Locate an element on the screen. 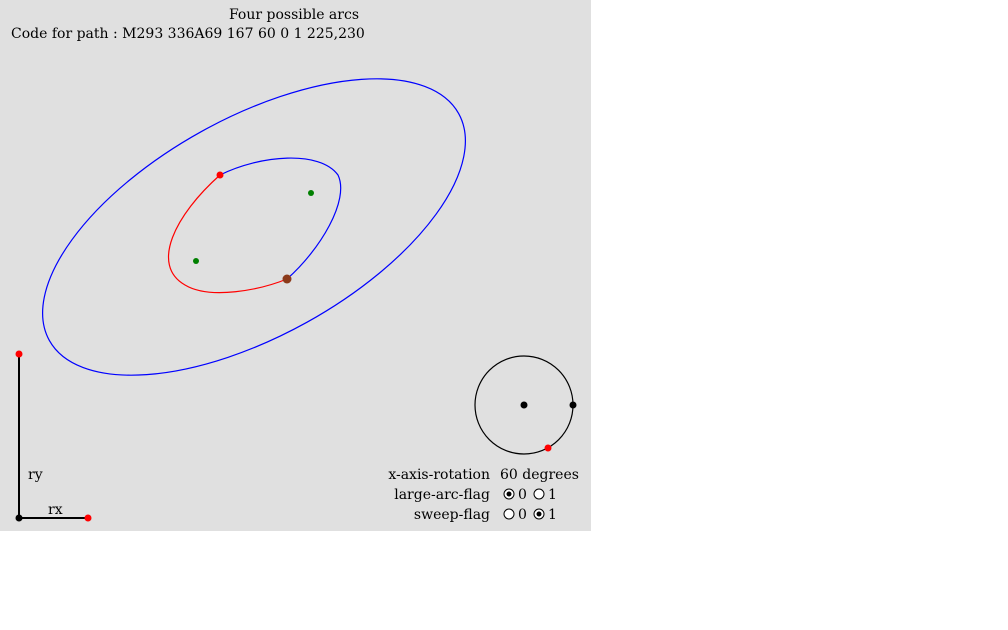  large-arc-radio-0-dot is located at coordinates (509, 494).